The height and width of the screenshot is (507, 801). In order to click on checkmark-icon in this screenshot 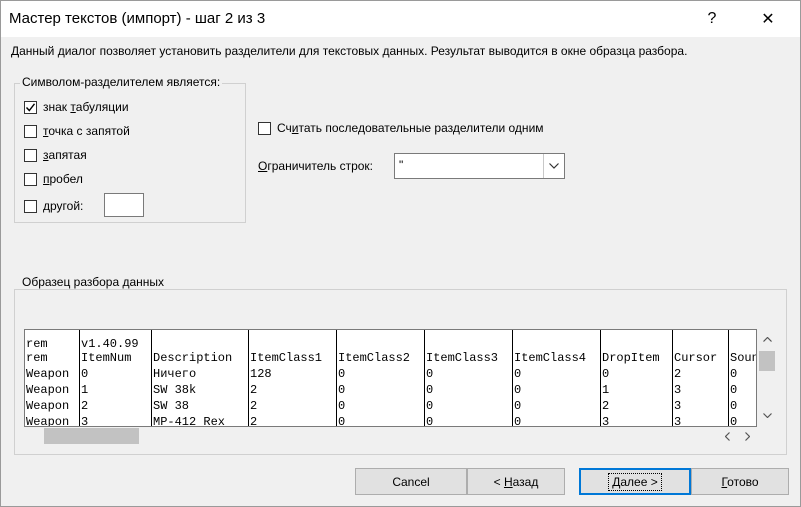, I will do `click(30, 107)`.